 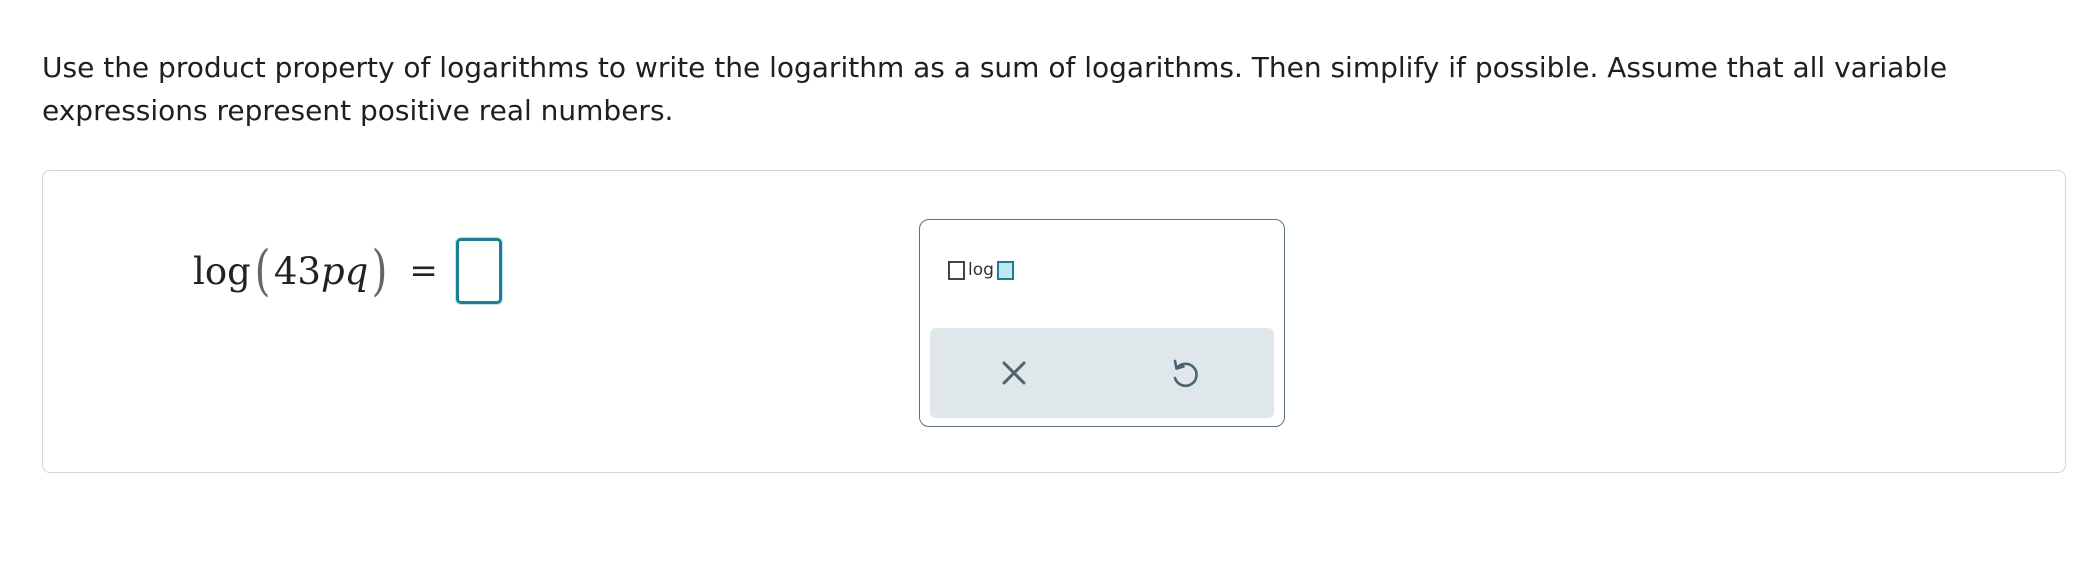 I want to click on undo-arrow-icon, so click(x=1185, y=373).